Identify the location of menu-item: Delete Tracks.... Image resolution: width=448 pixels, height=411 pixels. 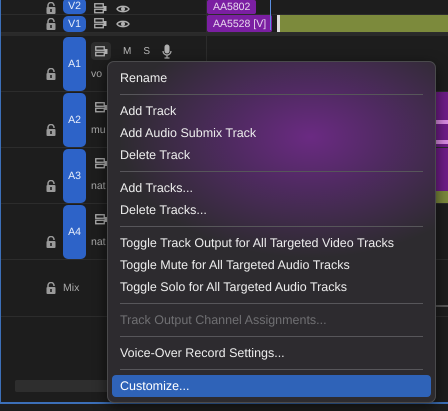
(271, 210).